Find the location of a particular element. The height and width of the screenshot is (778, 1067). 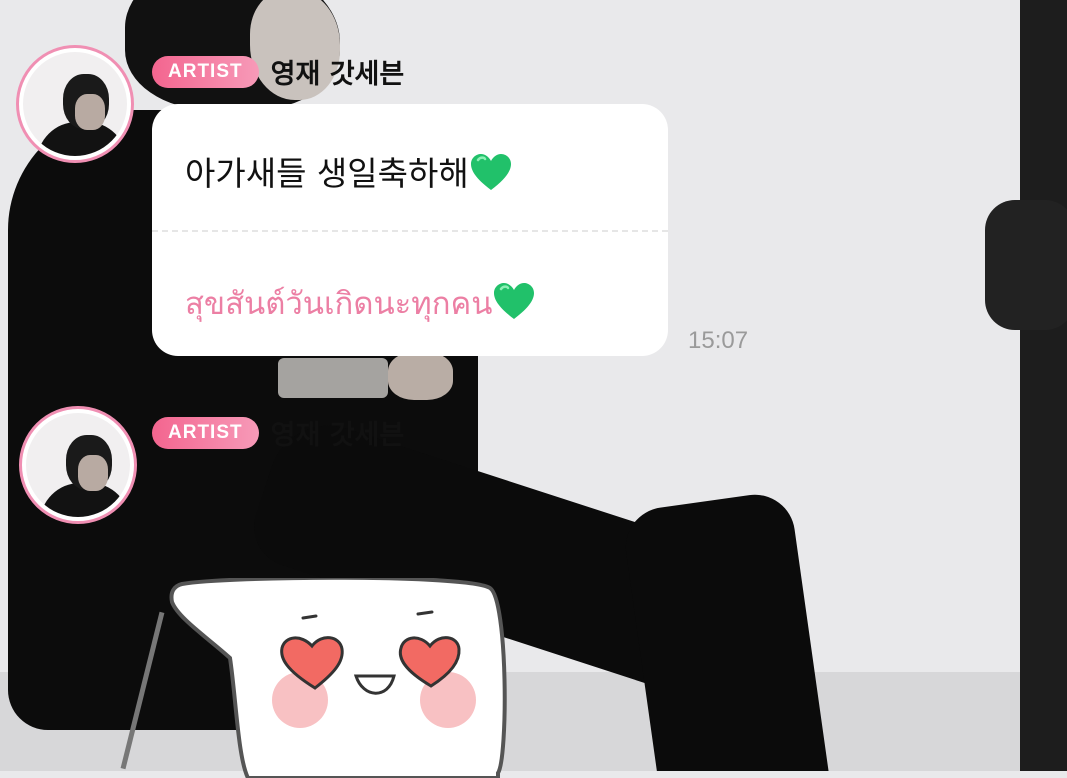

message-text-korean: 아가새들 생일축하해 is located at coordinates (327, 173).